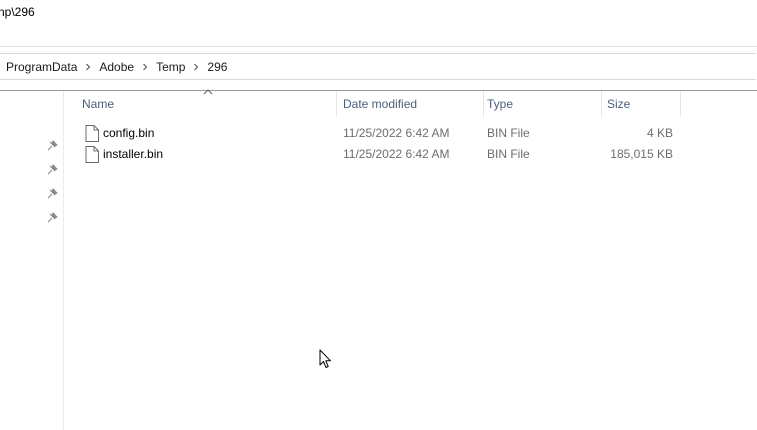 This screenshot has height=430, width=757. What do you see at coordinates (659, 133) in the screenshot?
I see `file-size: 4 KB` at bounding box center [659, 133].